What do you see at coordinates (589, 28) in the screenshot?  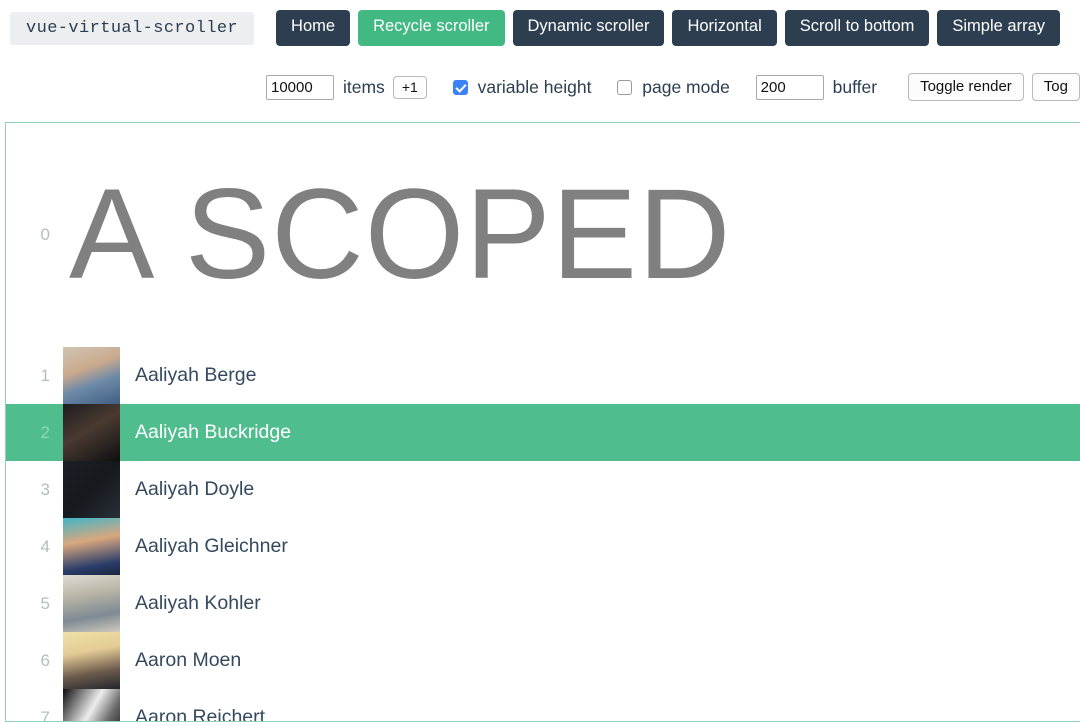 I see `nav-button-dynamic-scroller: Dynamic scroller` at bounding box center [589, 28].